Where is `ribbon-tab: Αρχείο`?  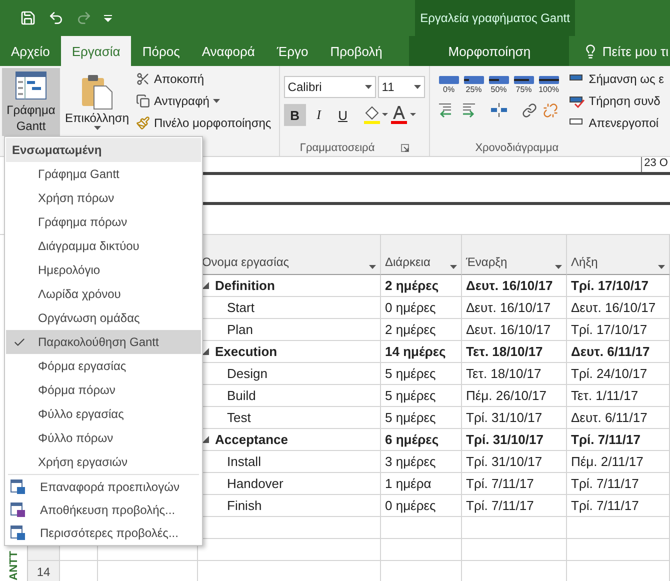 ribbon-tab: Αρχείο is located at coordinates (30, 51).